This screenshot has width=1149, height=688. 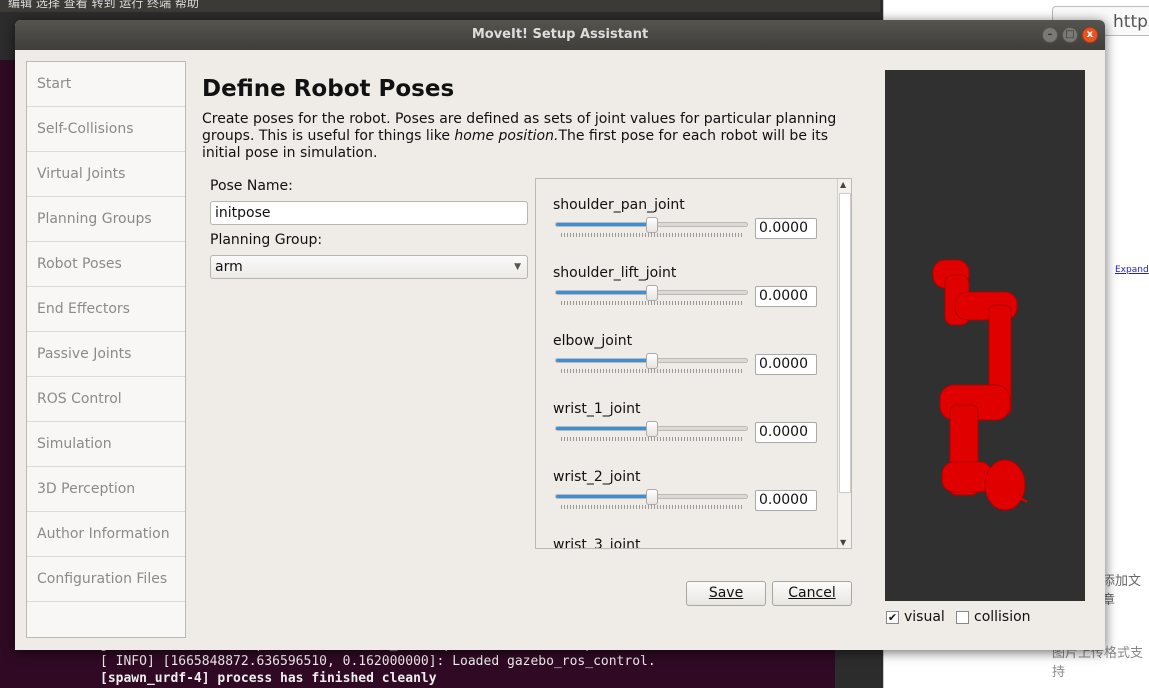 I want to click on joint-name: shoulder_pan_joint, so click(x=619, y=205).